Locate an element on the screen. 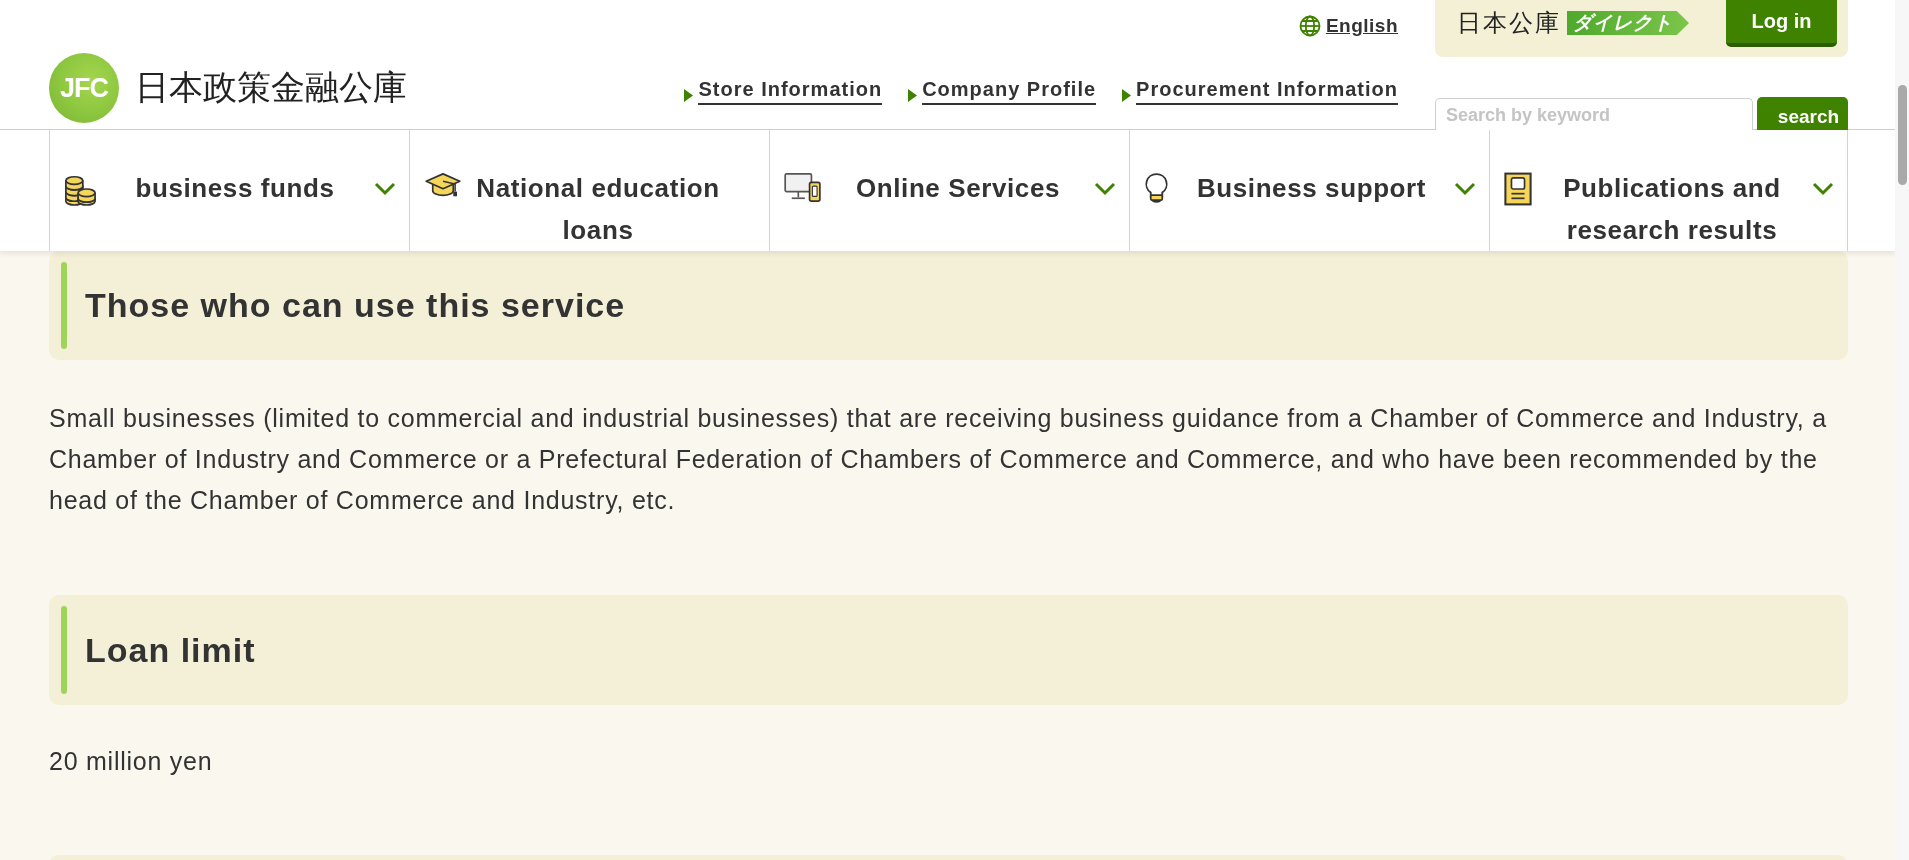 The height and width of the screenshot is (860, 1909). language-link: English is located at coordinates (1361, 26).